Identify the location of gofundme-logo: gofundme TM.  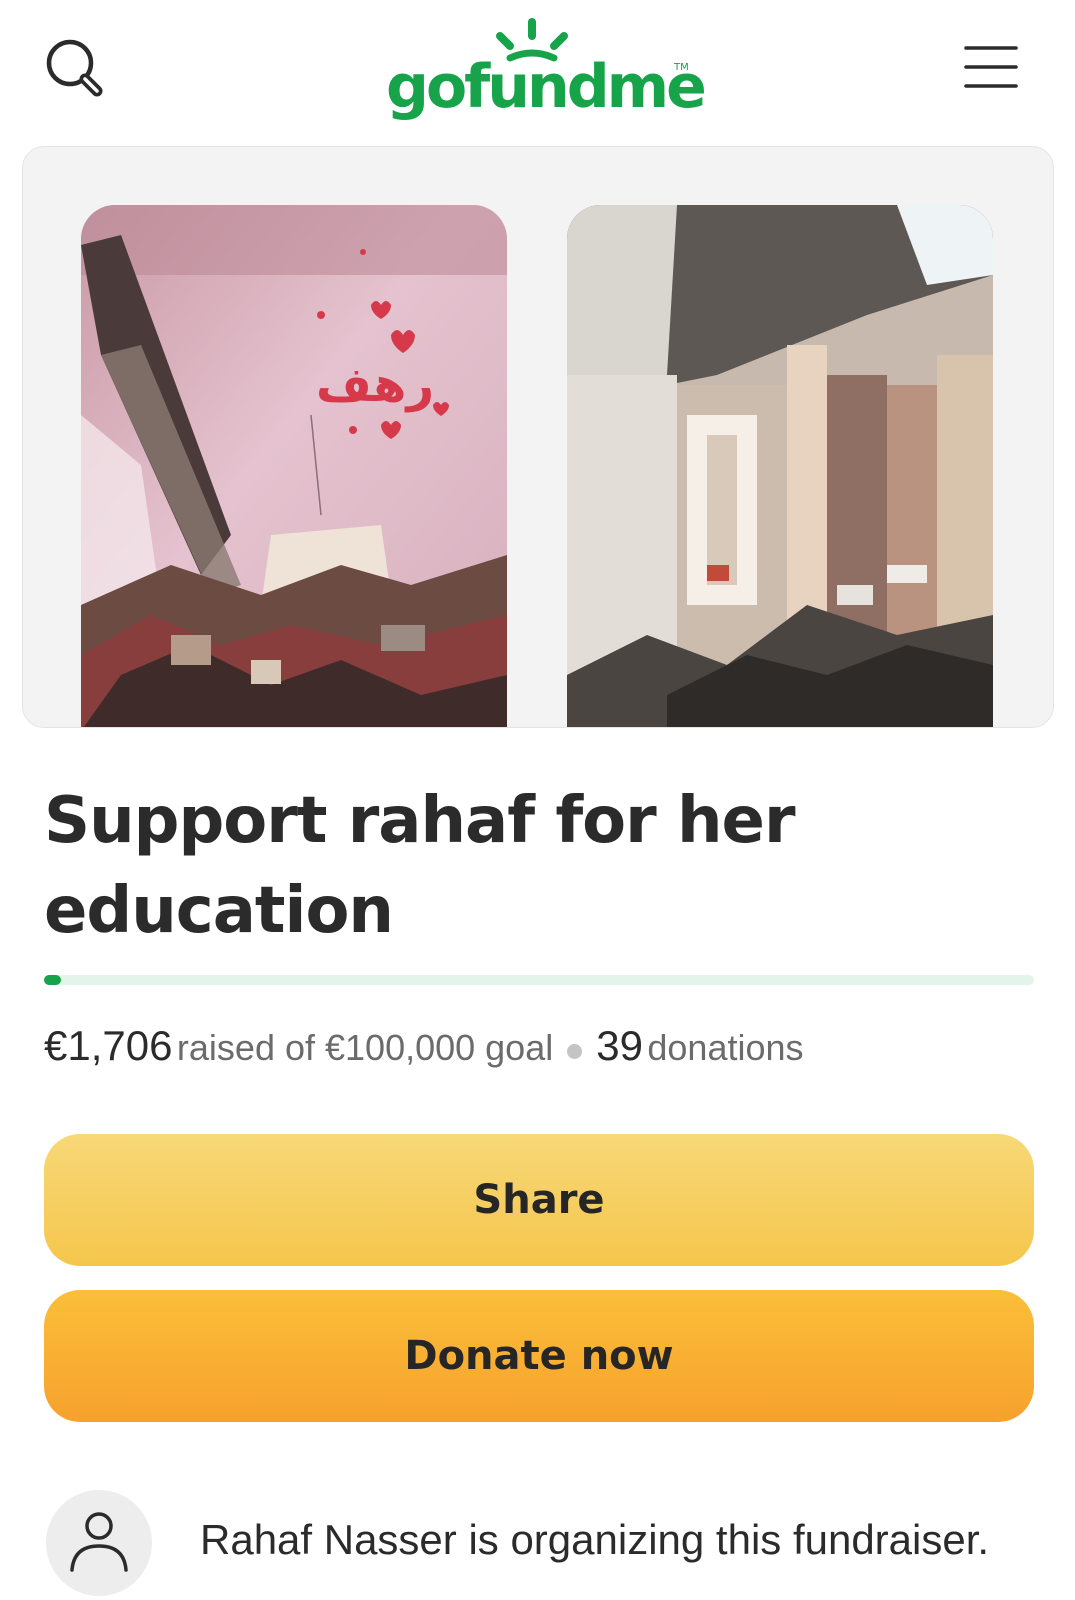
(546, 69).